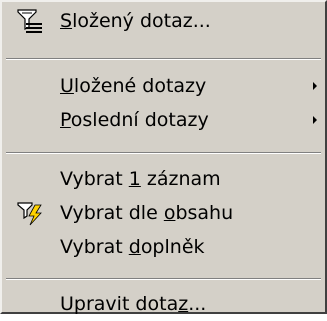 This screenshot has width=327, height=321. I want to click on menu-item-label: Poslední dotazy, so click(134, 120).